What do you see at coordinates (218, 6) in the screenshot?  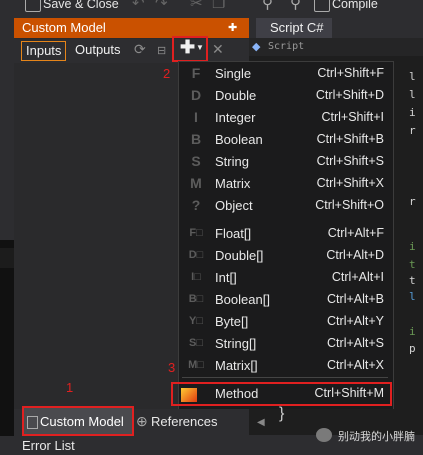 I see `copy-icon: ❐` at bounding box center [218, 6].